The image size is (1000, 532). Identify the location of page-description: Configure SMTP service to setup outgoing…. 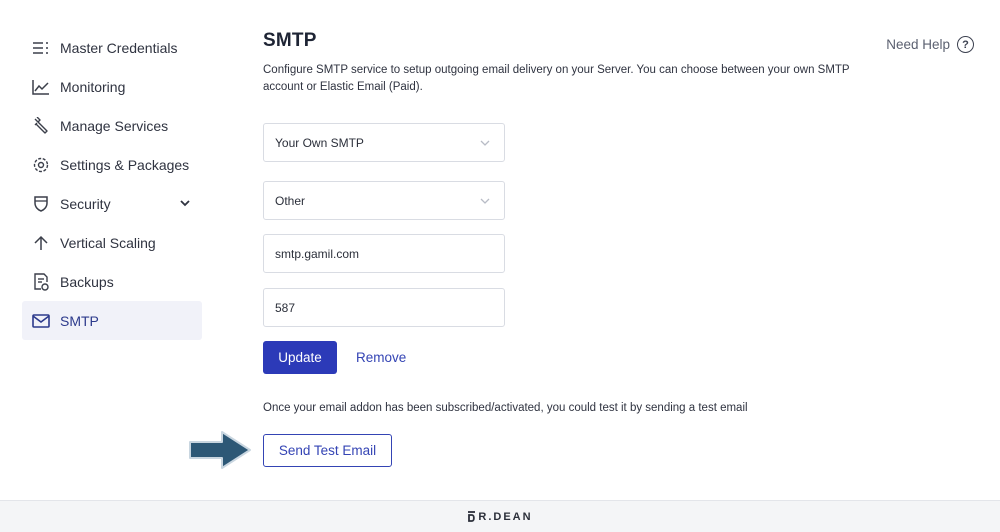
(556, 78).